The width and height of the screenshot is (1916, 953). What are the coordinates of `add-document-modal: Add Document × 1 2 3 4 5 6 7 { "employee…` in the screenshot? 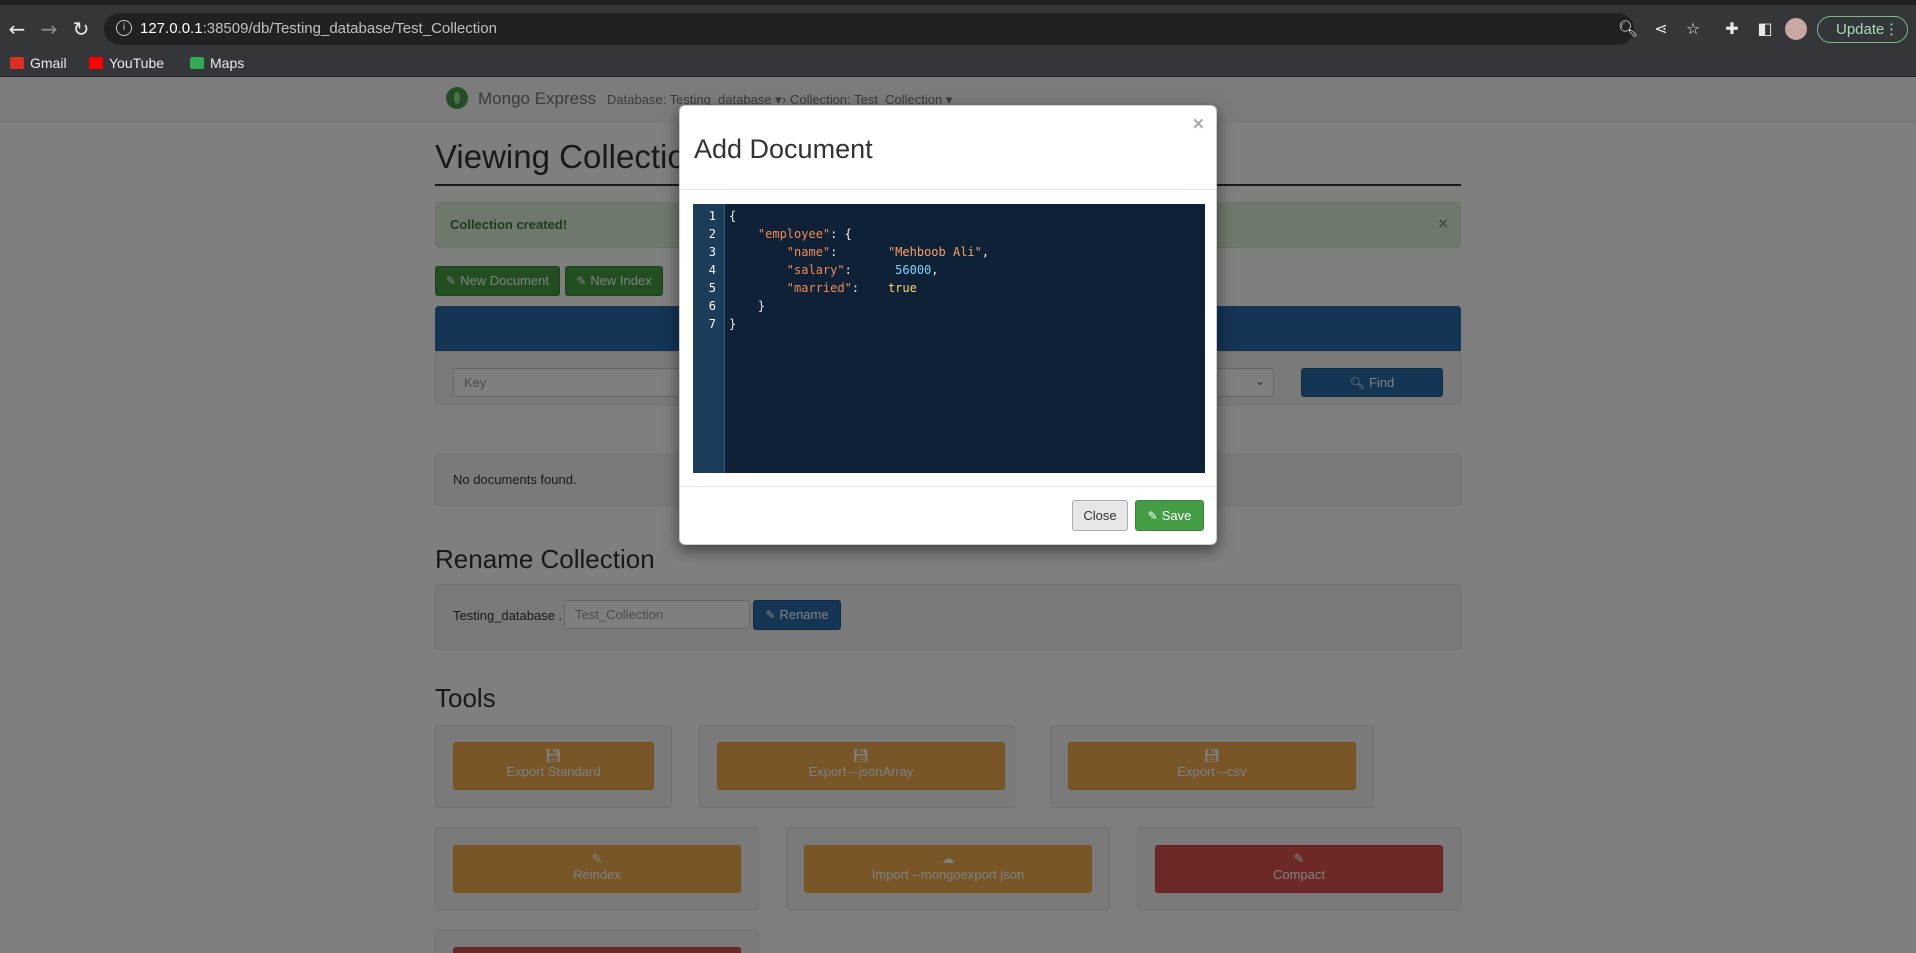 It's located at (948, 325).